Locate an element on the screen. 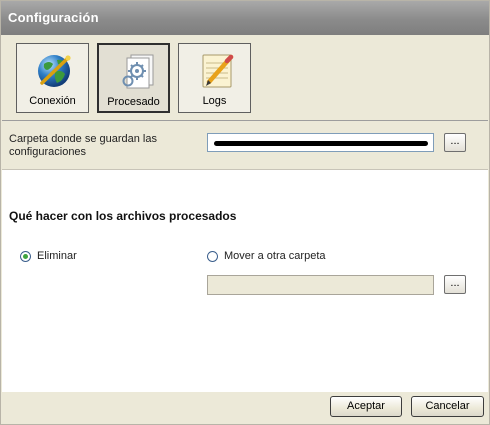  tab-procesado: Procesado is located at coordinates (133, 78).